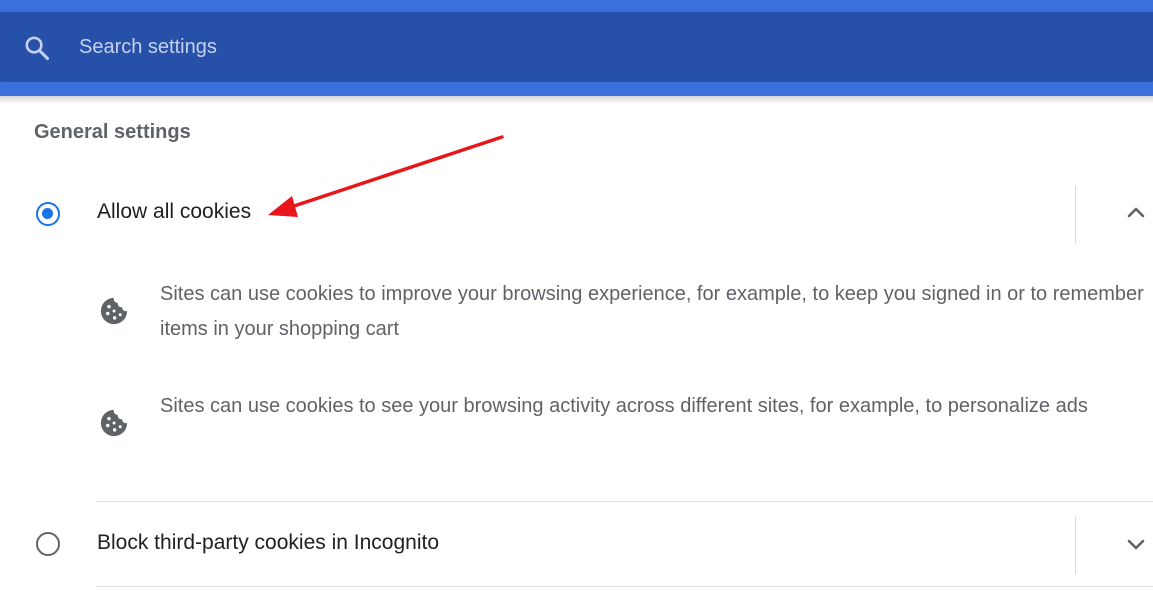  I want to click on search-input, so click(579, 47).